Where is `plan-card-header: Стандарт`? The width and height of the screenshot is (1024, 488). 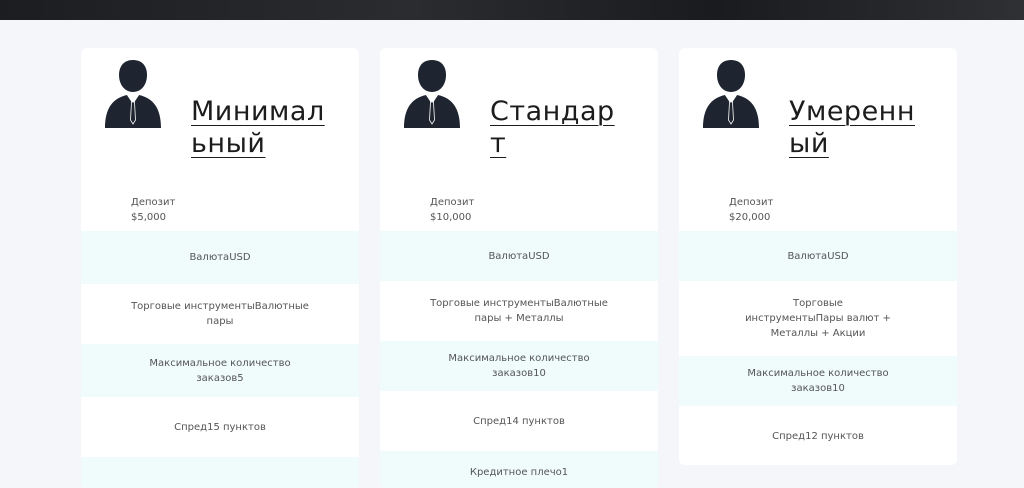 plan-card-header: Стандарт is located at coordinates (519, 113).